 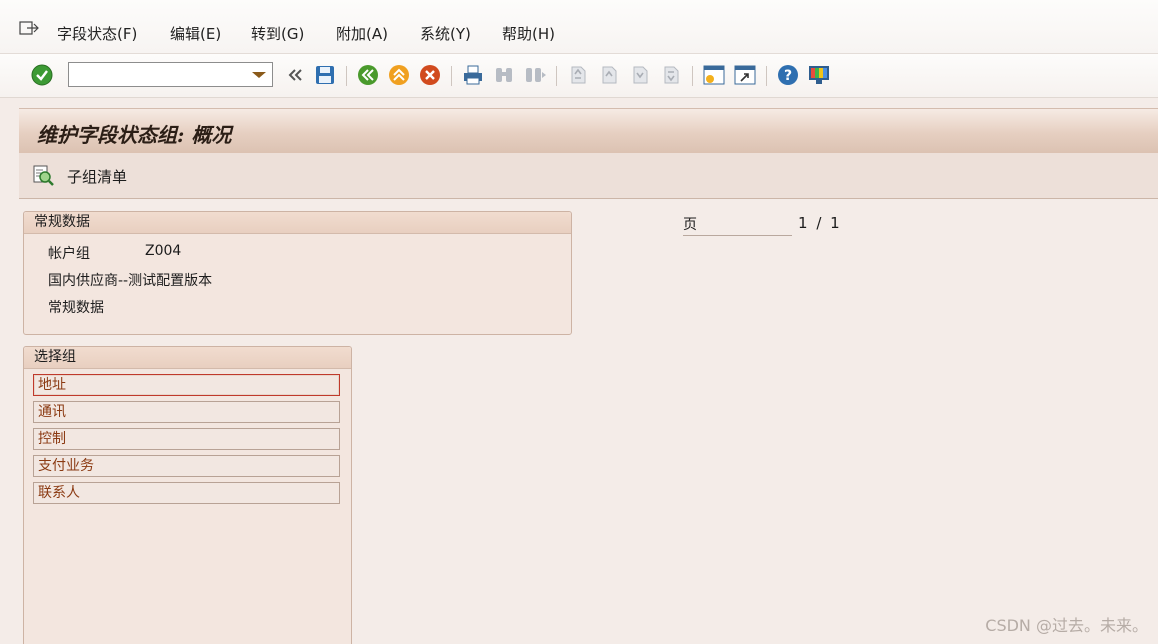 What do you see at coordinates (714, 75) in the screenshot?
I see `new-session-icon` at bounding box center [714, 75].